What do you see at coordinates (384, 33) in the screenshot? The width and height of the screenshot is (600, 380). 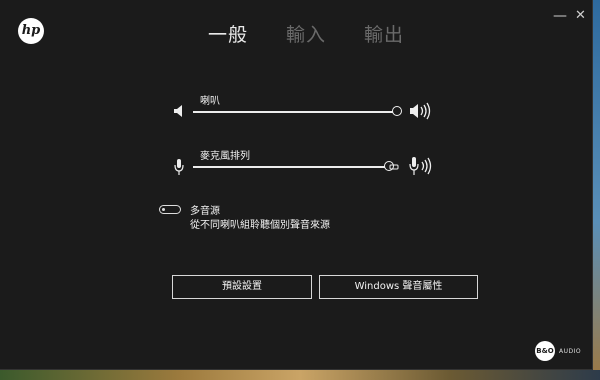 I see `tab-output: 輸出` at bounding box center [384, 33].